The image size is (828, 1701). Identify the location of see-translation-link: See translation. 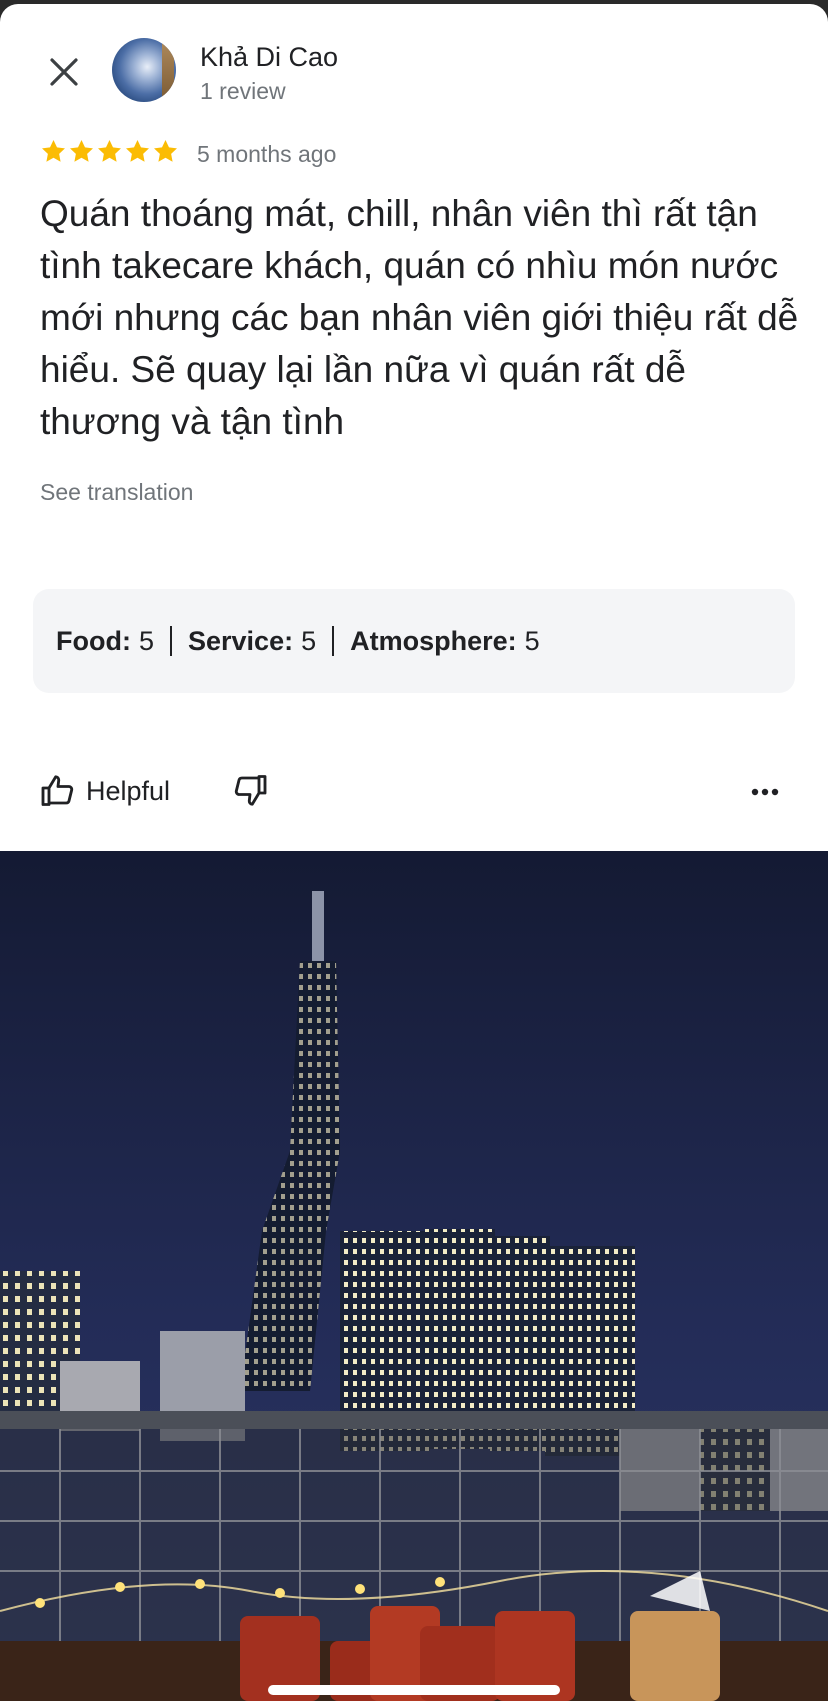
(116, 492).